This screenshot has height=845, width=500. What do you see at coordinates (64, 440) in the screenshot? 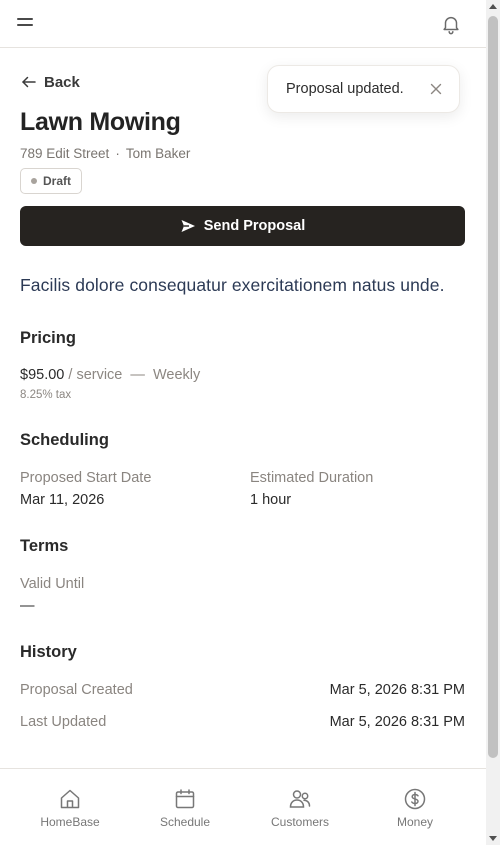
I see `scheduling-heading: Scheduling` at bounding box center [64, 440].